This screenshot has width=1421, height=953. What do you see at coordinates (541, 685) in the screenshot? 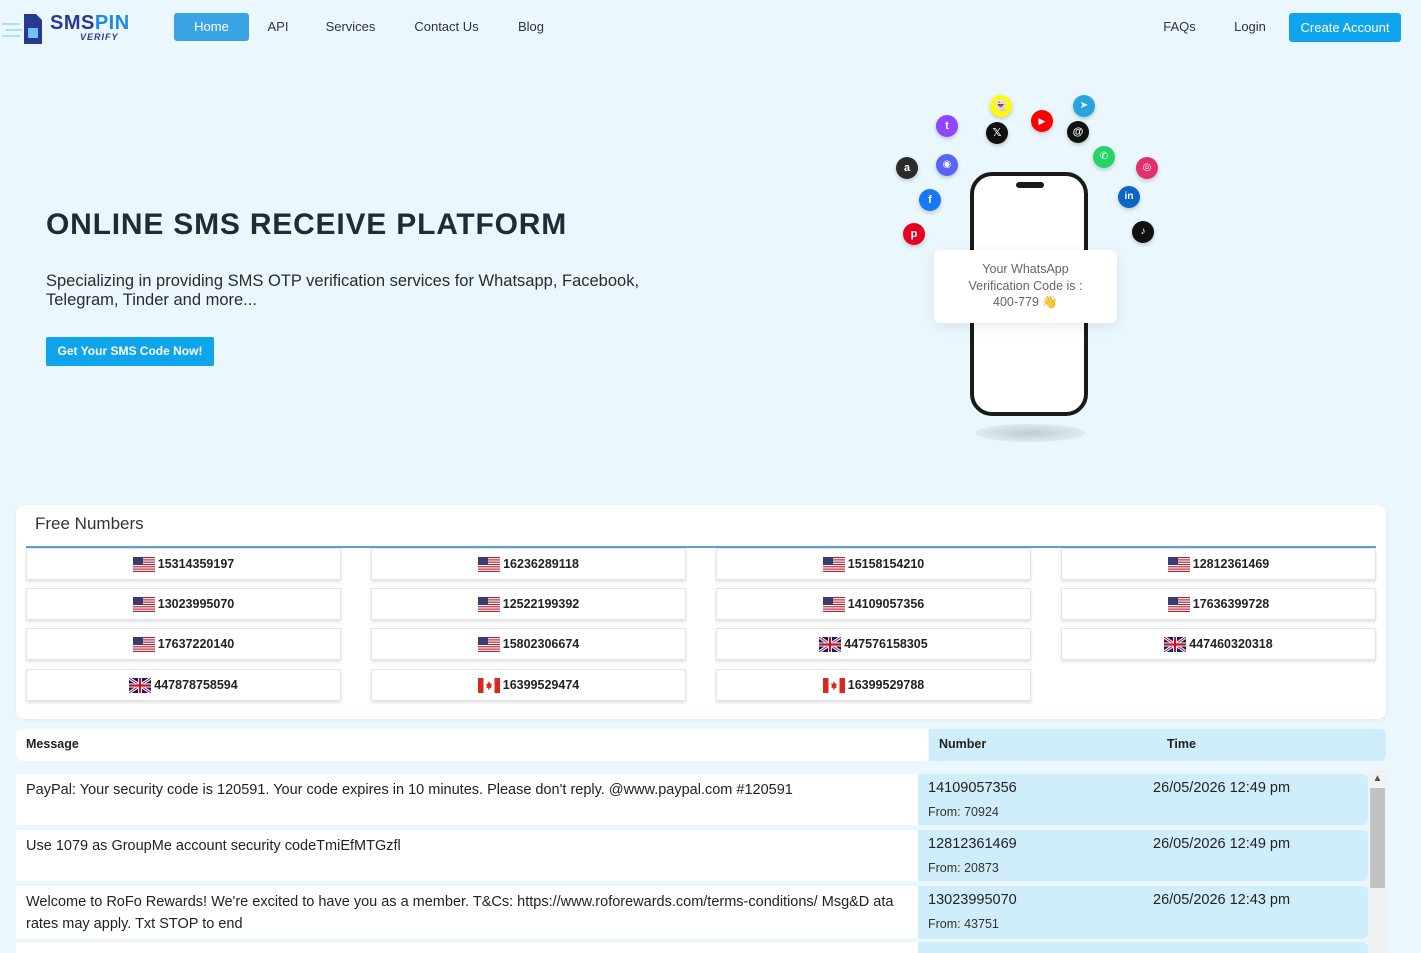
I see `free-number-text: 16399529474` at bounding box center [541, 685].